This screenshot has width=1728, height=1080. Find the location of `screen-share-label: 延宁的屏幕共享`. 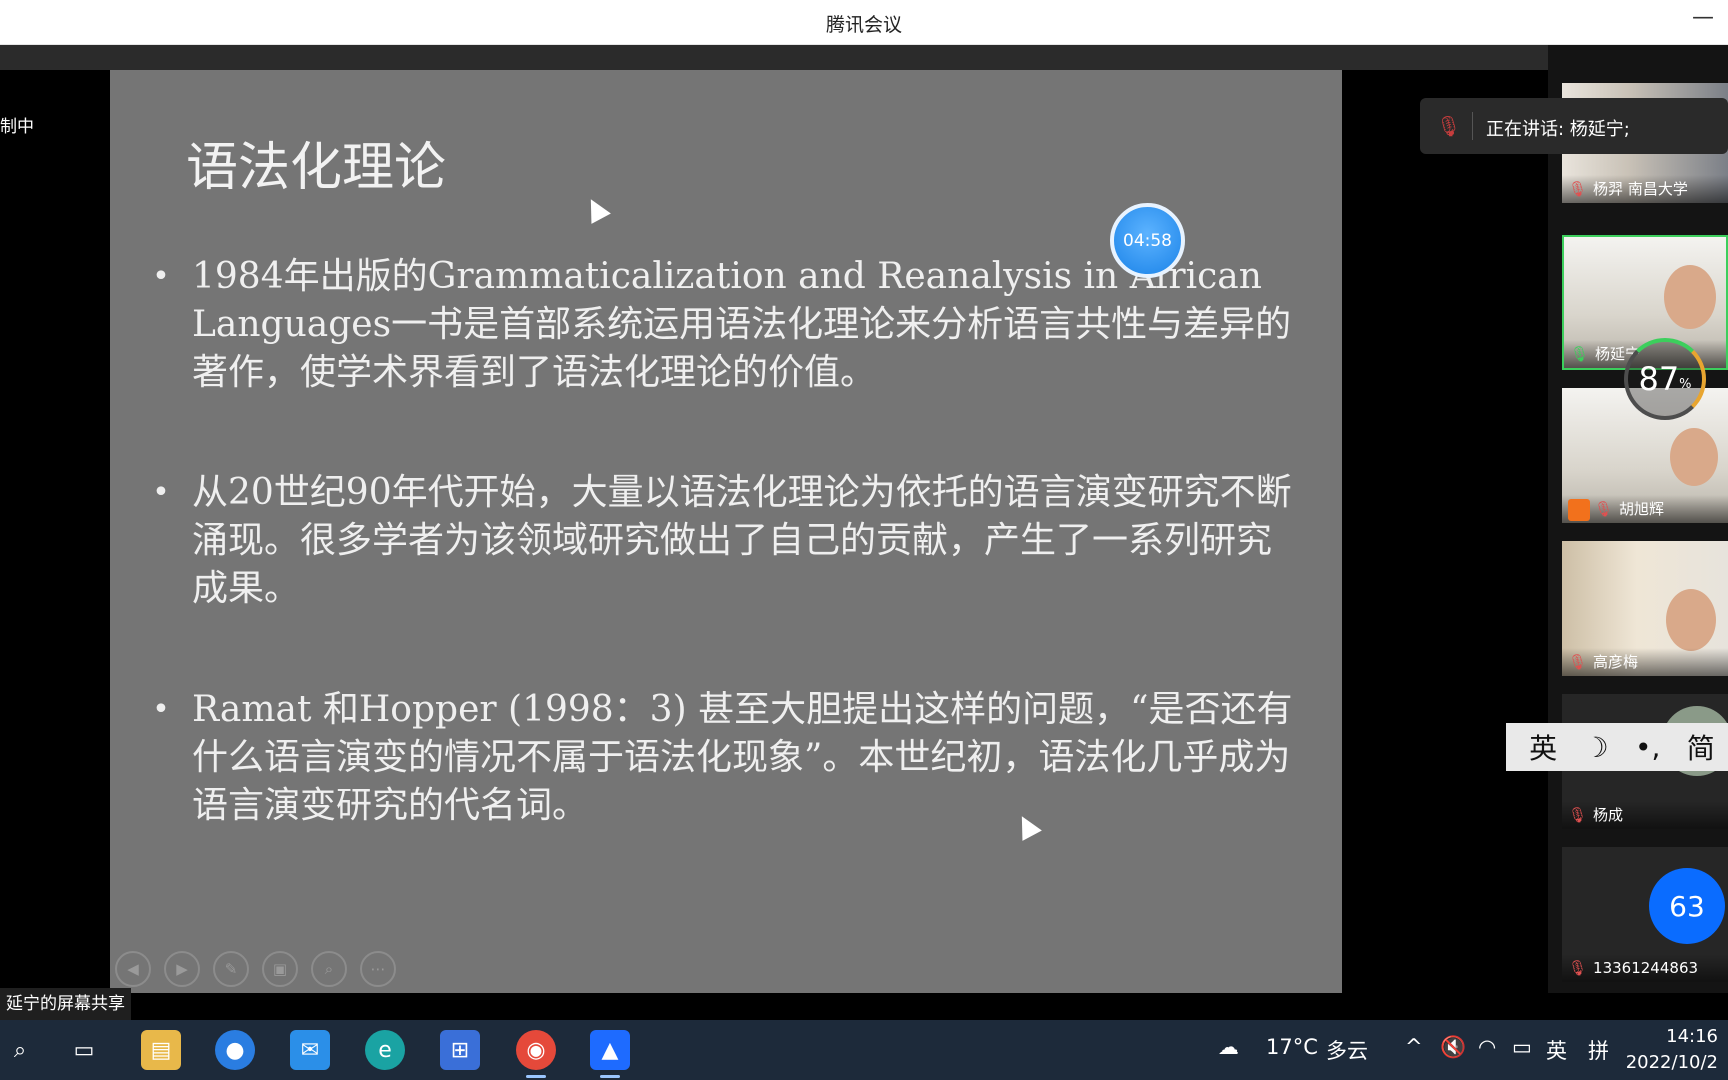

screen-share-label: 延宁的屏幕共享 is located at coordinates (65, 1004).